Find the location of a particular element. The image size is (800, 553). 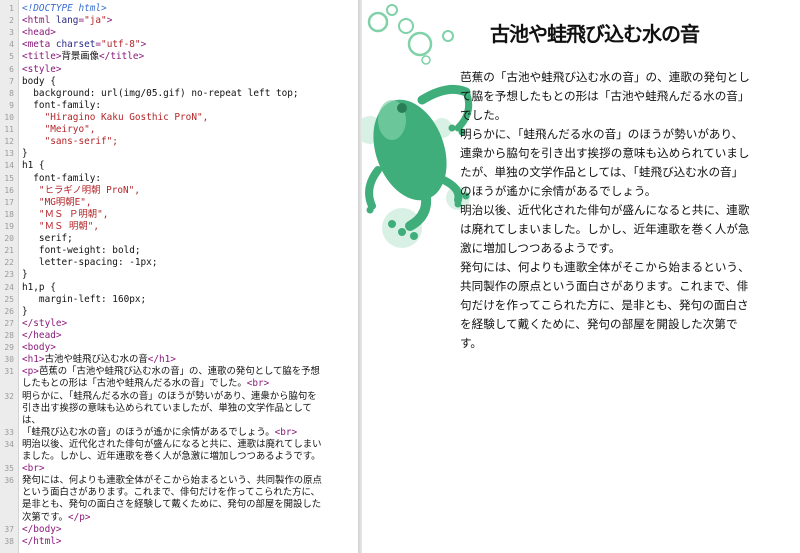

code-token: h1,p { is located at coordinates (39, 287).